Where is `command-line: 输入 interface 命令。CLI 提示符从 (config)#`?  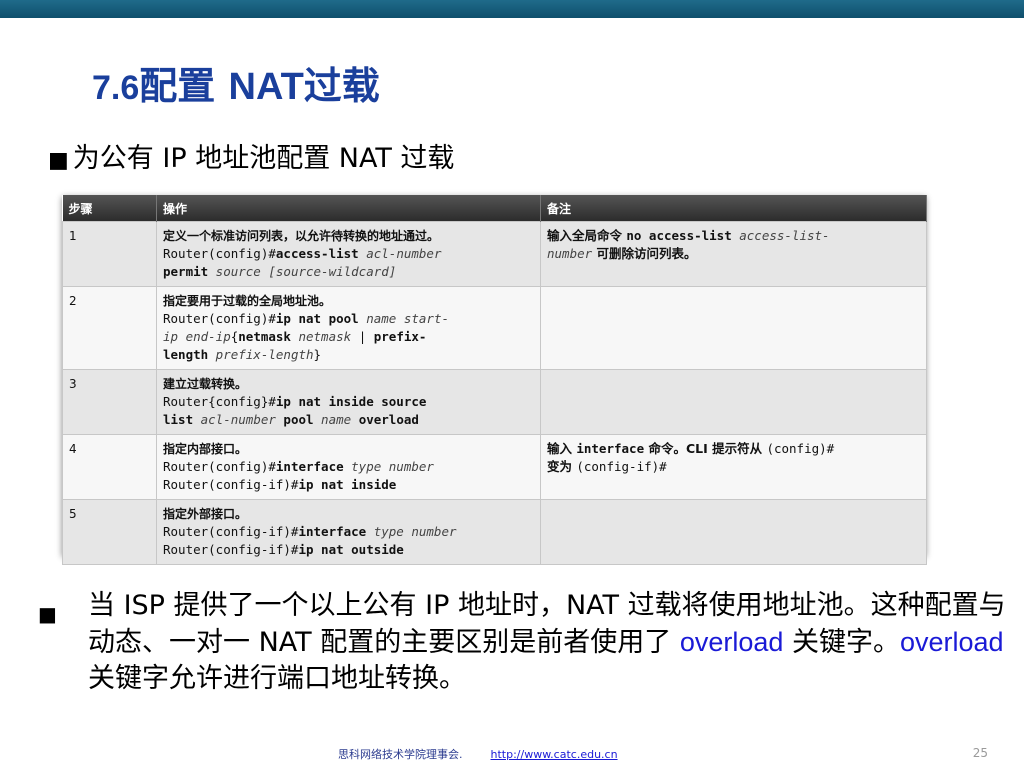 command-line: 输入 interface 命令。CLI 提示符从 (config)# is located at coordinates (733, 449).